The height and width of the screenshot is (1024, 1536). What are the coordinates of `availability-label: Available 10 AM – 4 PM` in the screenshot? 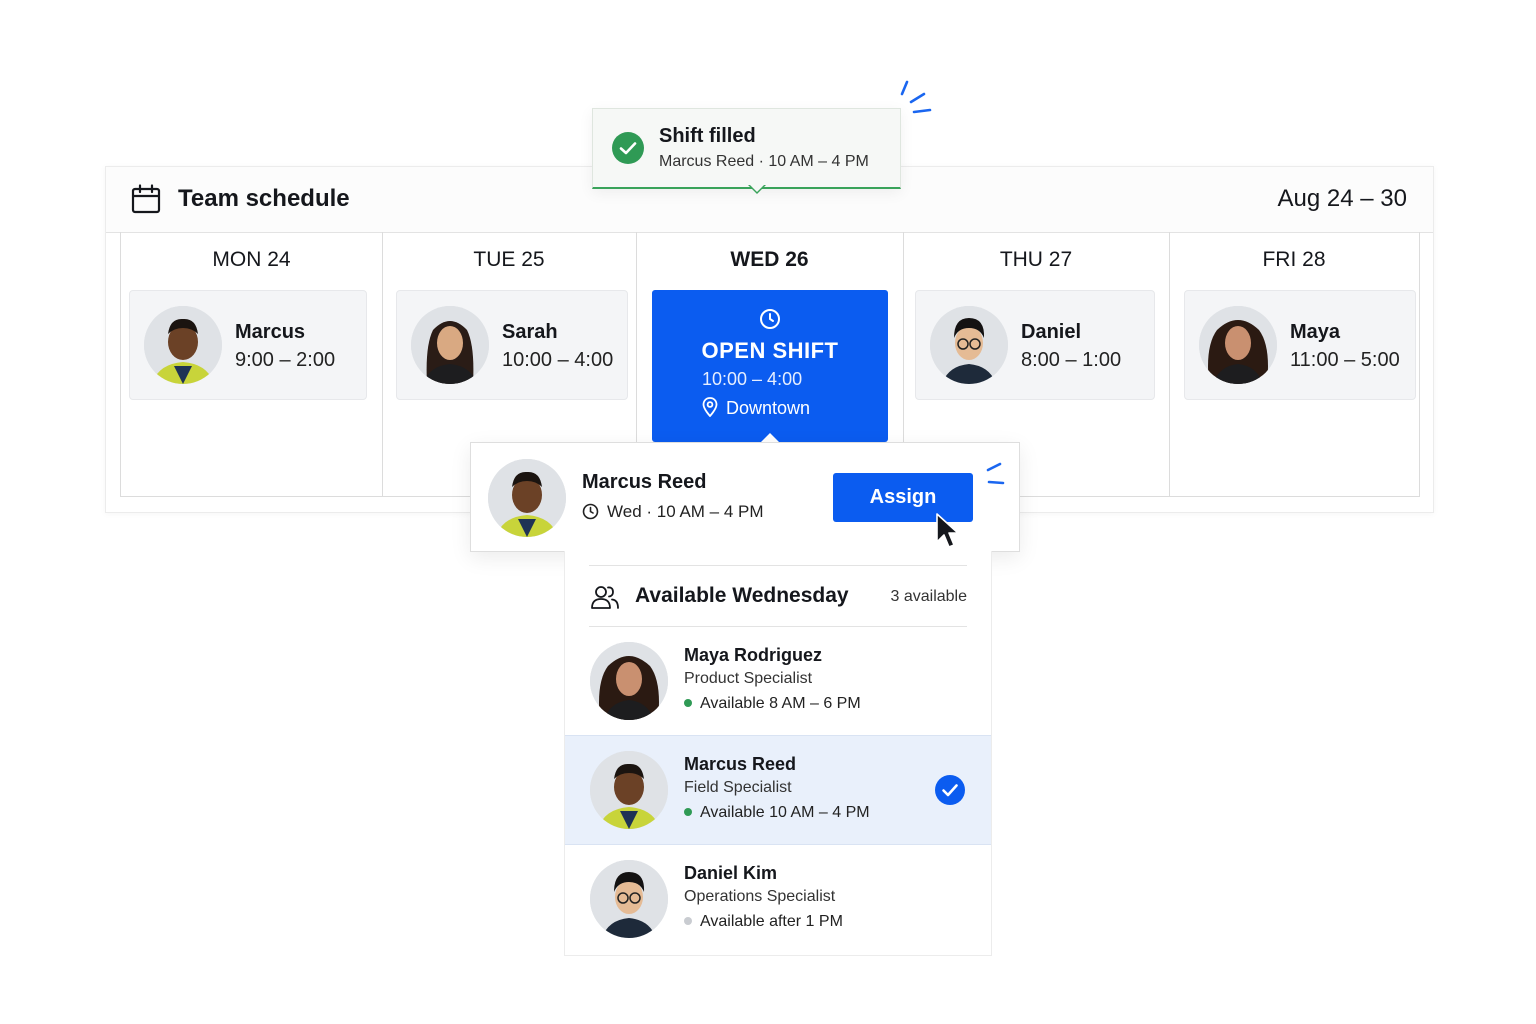 It's located at (785, 812).